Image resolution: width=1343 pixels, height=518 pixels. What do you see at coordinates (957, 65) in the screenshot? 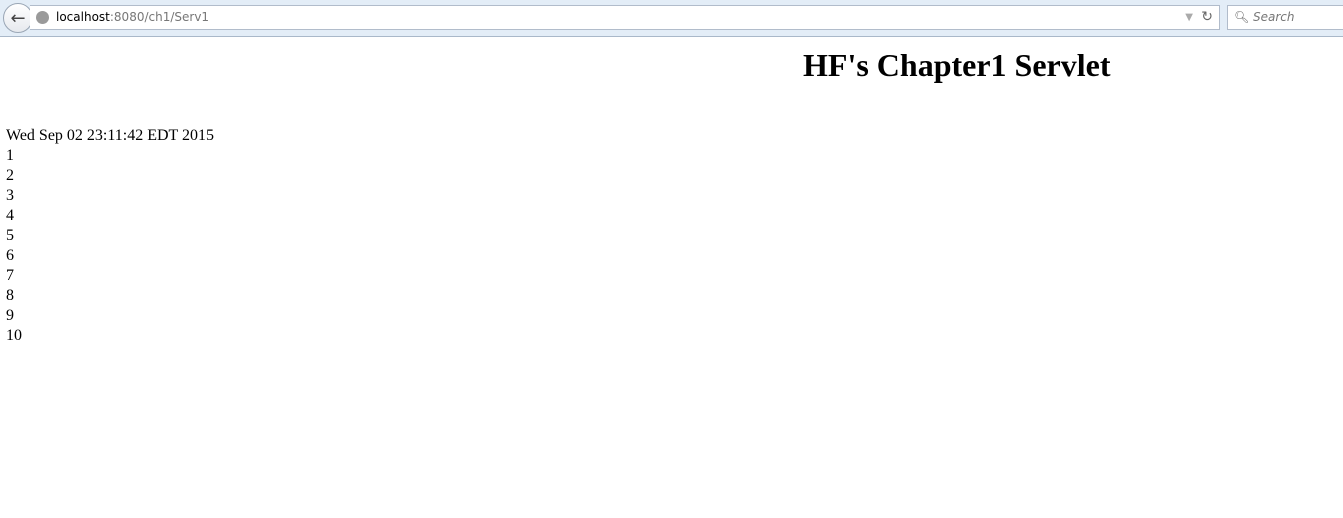
I see `page-title: HF's Chapter1 Servlet` at bounding box center [957, 65].